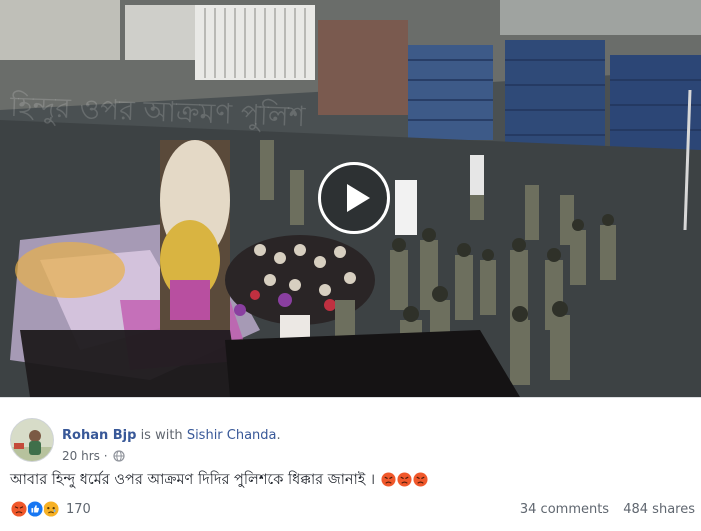  I want to click on tagged-suffix: ., so click(278, 435).